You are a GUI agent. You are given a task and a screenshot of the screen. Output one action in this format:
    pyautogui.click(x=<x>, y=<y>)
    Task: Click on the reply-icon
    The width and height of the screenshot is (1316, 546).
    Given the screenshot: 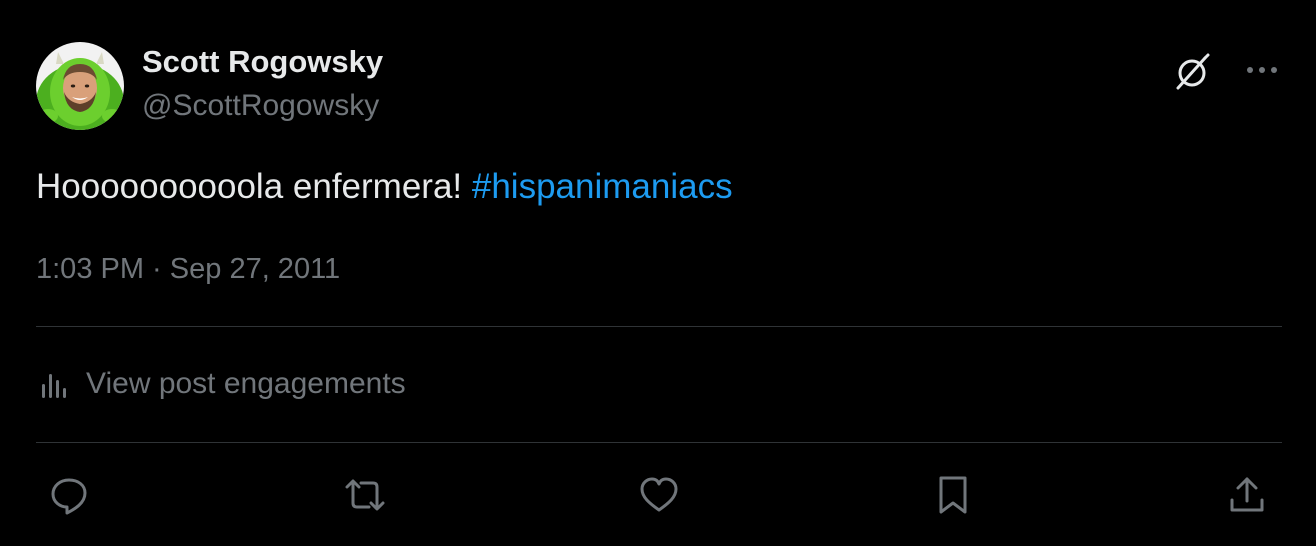 What is the action you would take?
    pyautogui.click(x=69, y=496)
    